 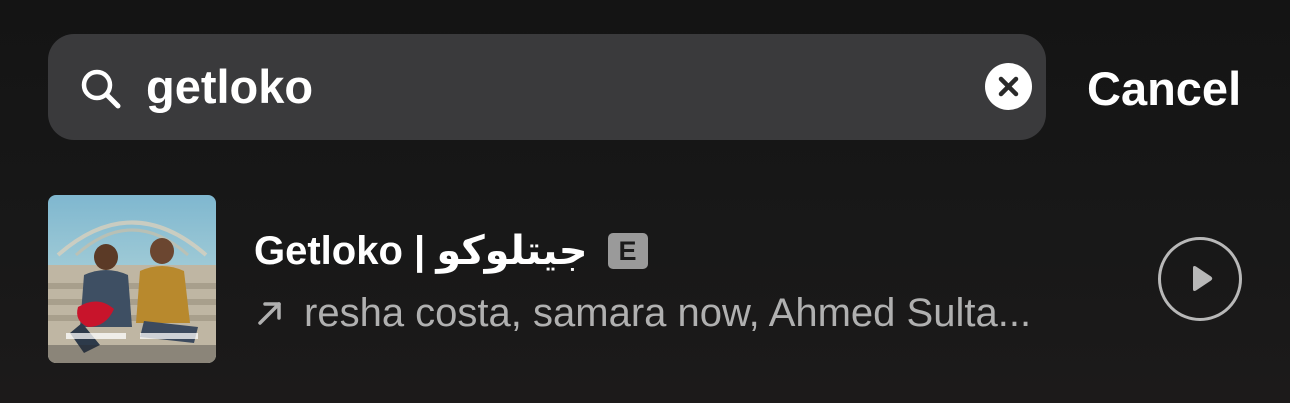 I want to click on clear-search-button, so click(x=1008, y=86).